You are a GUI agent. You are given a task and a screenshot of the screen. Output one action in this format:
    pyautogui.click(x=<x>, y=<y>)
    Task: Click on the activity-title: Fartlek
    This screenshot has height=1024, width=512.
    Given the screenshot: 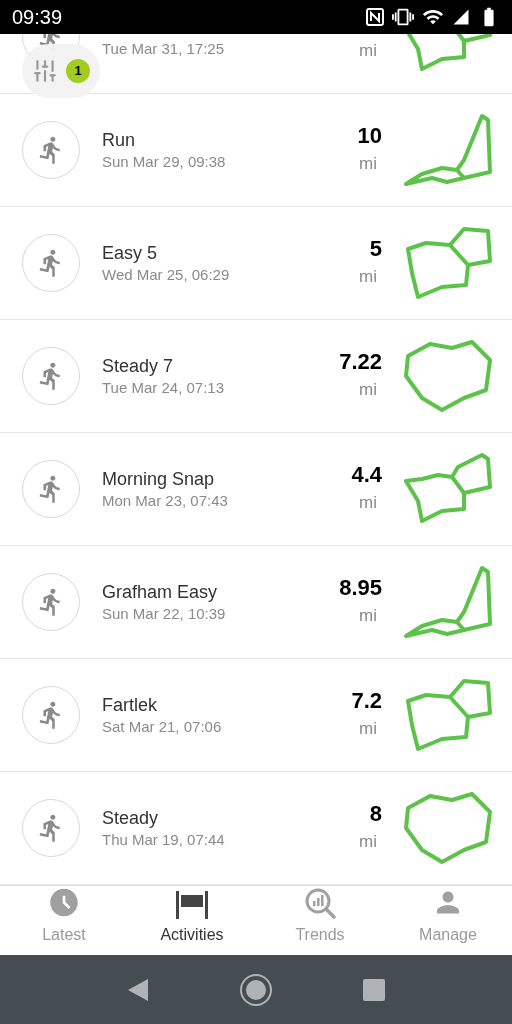 What is the action you would take?
    pyautogui.click(x=130, y=705)
    